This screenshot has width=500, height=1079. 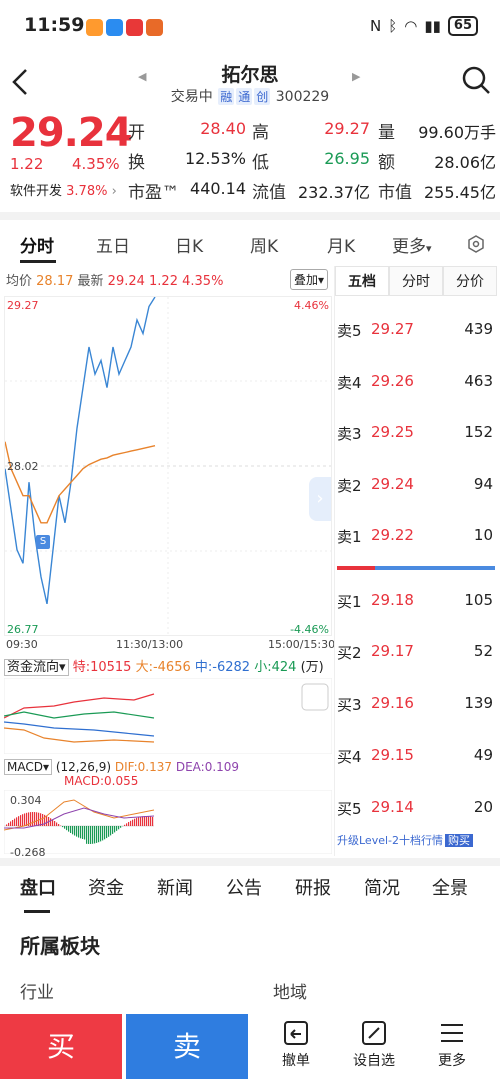 I want to click on capital-flow-chart, so click(x=168, y=716).